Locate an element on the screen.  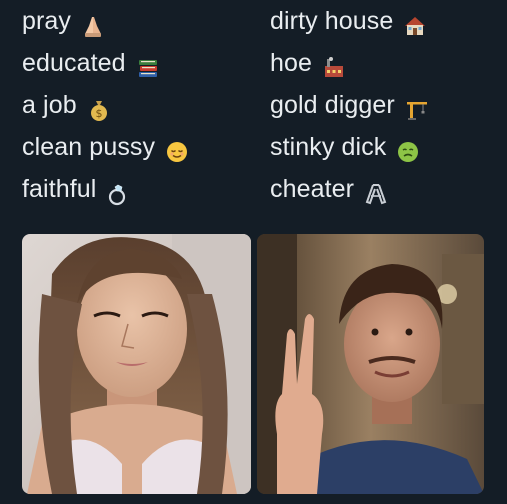
house-icon is located at coordinates (415, 22).